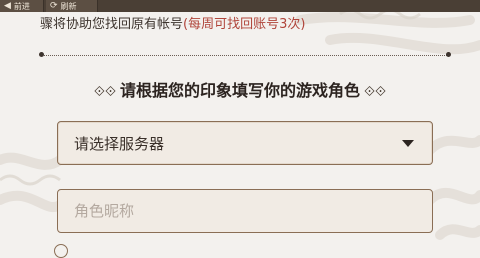 Image resolution: width=480 pixels, height=258 pixels. What do you see at coordinates (448, 54) in the screenshot?
I see `divider-right-dot` at bounding box center [448, 54].